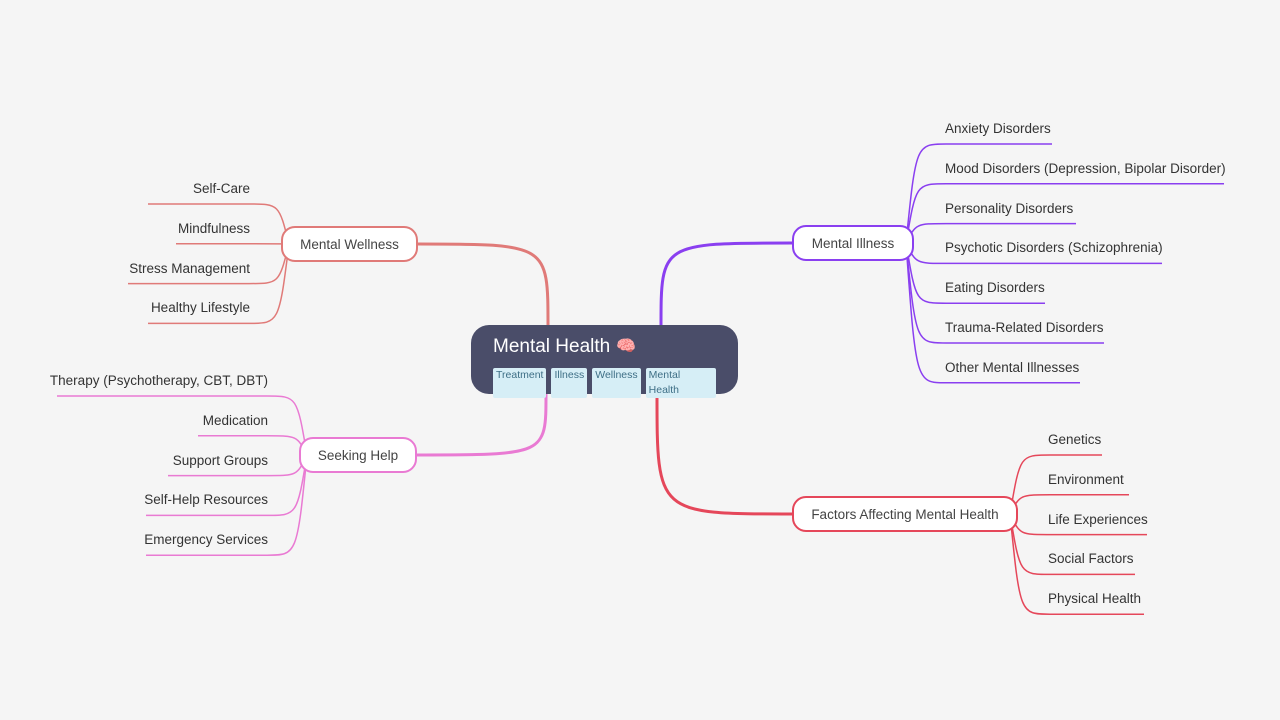 The image size is (1280, 720). What do you see at coordinates (1012, 368) in the screenshot?
I see `leaf-node: Other Mental Illnesses` at bounding box center [1012, 368].